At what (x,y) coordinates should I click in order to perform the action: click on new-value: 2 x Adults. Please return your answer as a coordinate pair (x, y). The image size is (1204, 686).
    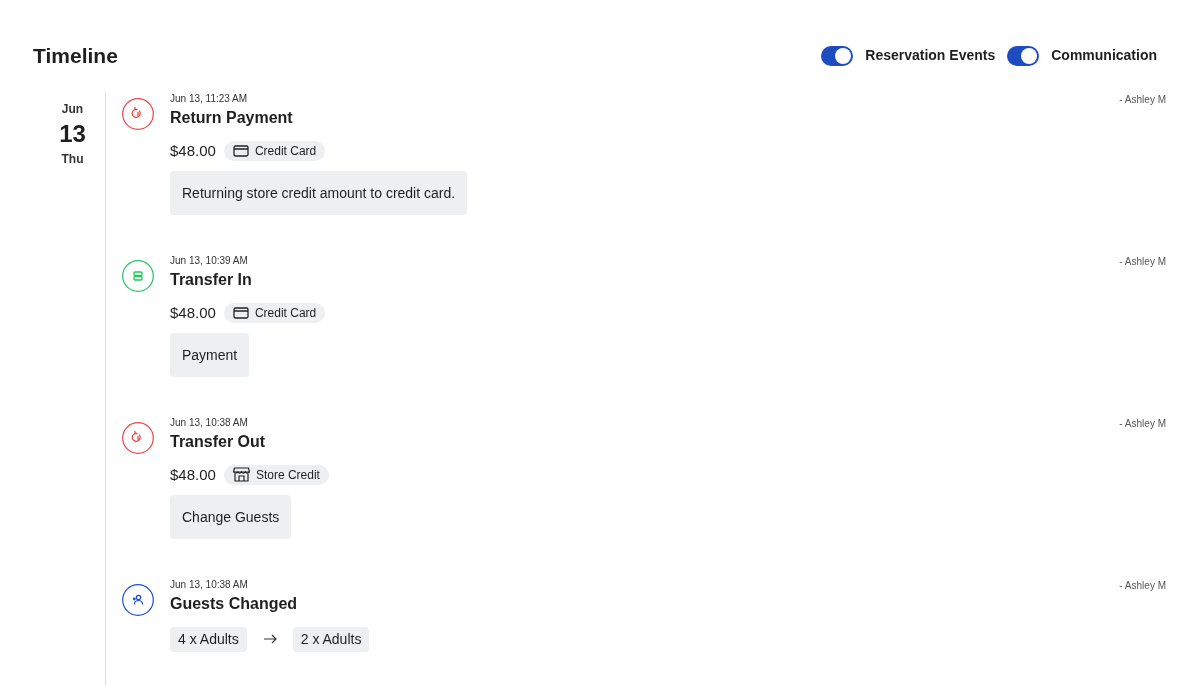
    Looking at the image, I should click on (331, 639).